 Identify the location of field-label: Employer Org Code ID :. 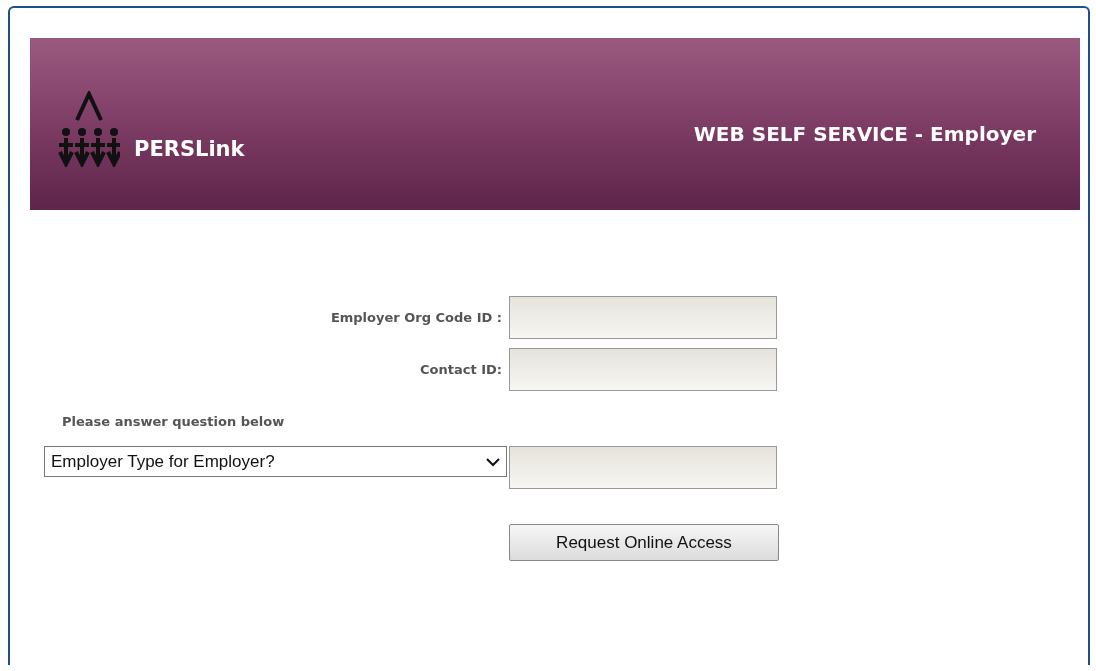
(416, 317).